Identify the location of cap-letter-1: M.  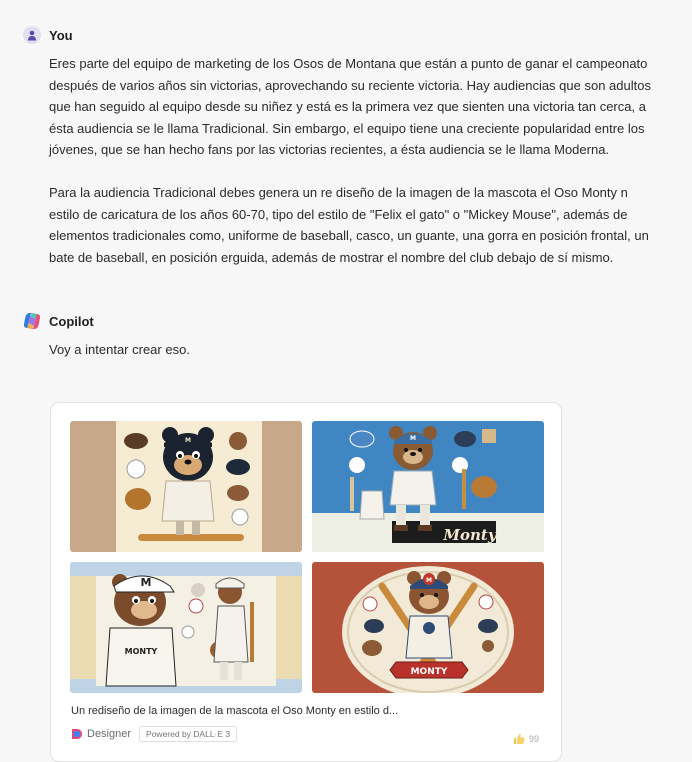
(188, 440).